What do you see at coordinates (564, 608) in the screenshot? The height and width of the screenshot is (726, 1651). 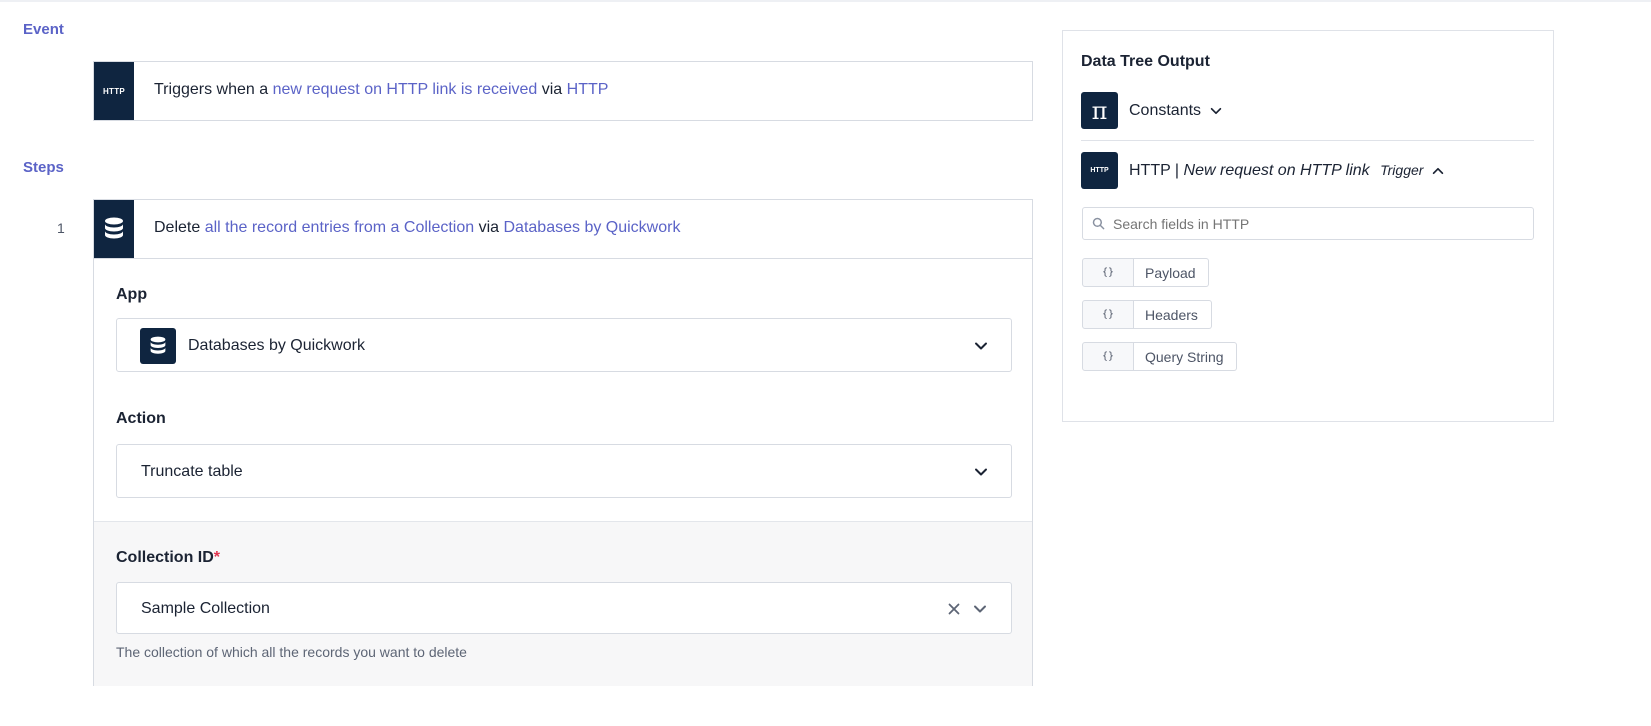 I see `collection-select: Sample Collection` at bounding box center [564, 608].